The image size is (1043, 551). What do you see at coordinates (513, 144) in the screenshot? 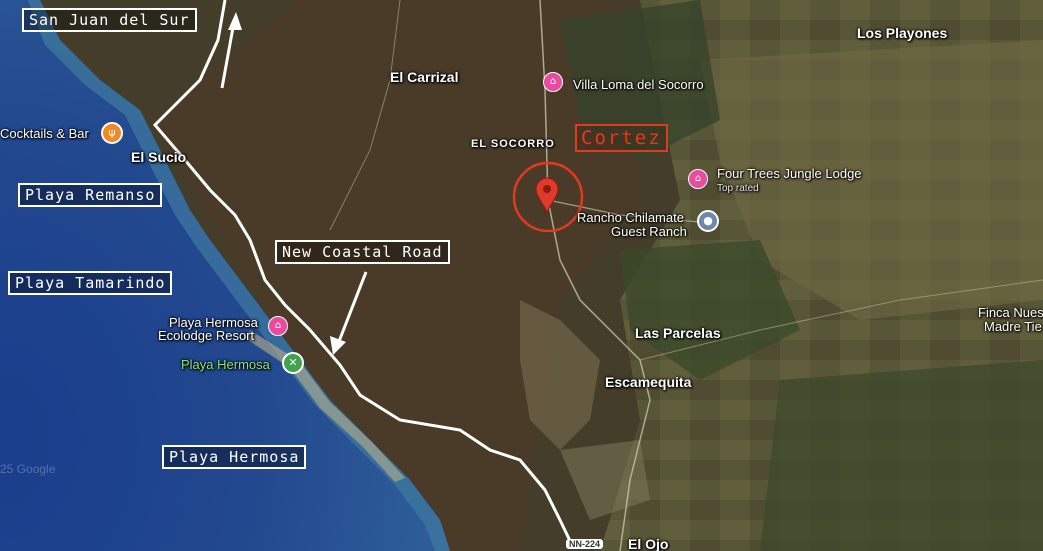
I see `place-el-socorro: EL SOCORRO` at bounding box center [513, 144].